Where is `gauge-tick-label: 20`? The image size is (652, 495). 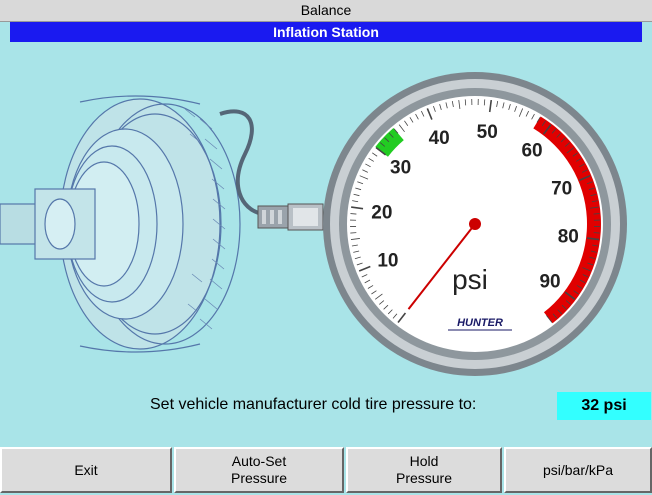
gauge-tick-label: 20 is located at coordinates (381, 212).